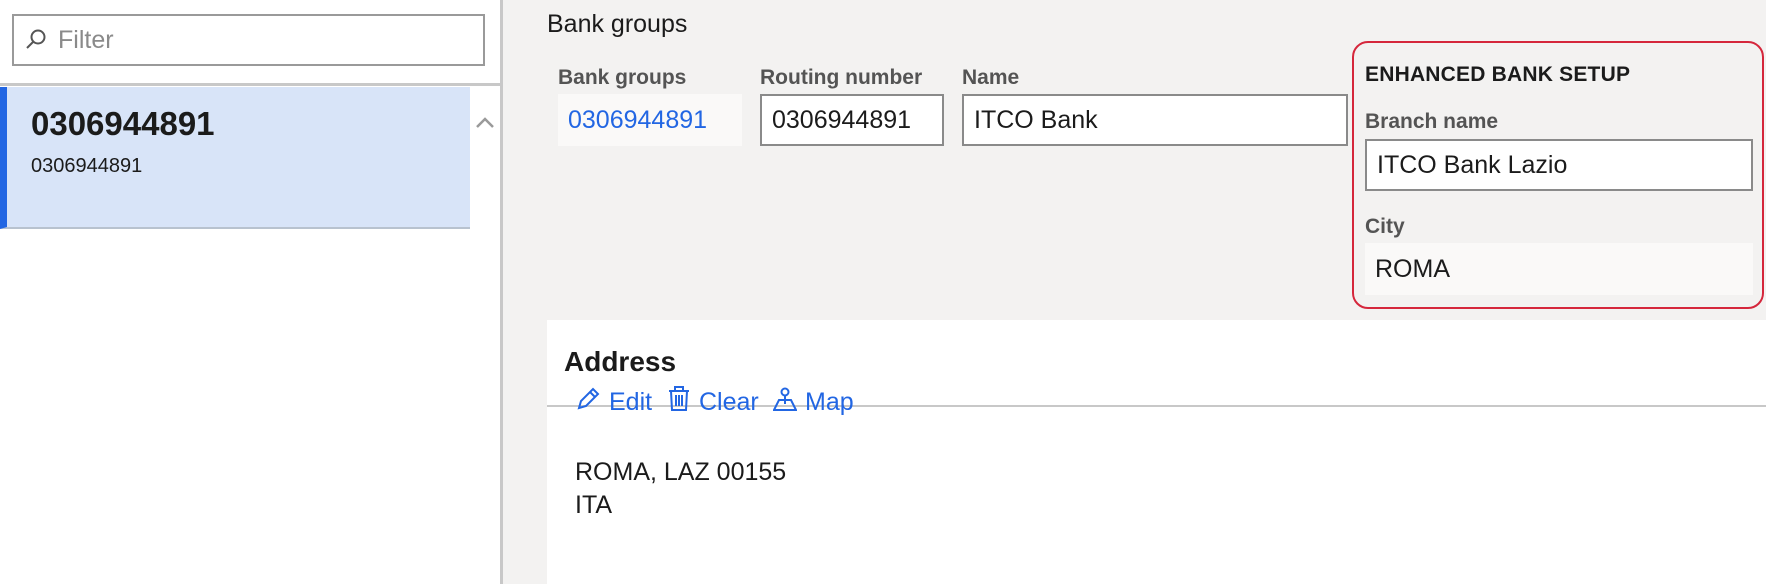 Image resolution: width=1766 pixels, height=584 pixels. What do you see at coordinates (650, 120) in the screenshot?
I see `bank-groups-link: 0306944891` at bounding box center [650, 120].